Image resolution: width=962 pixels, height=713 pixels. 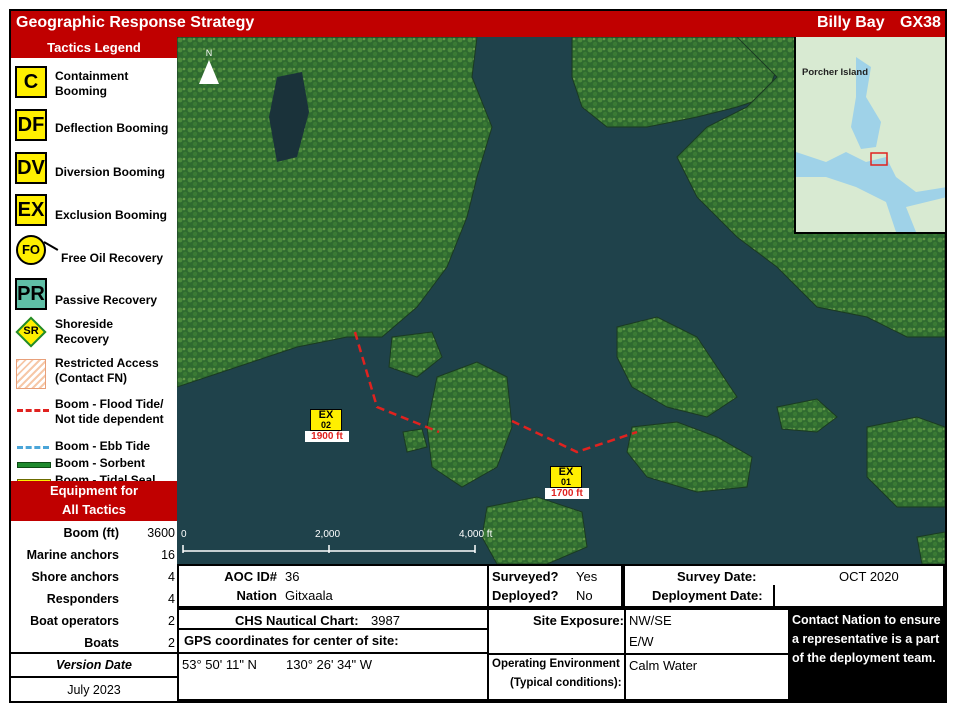 What do you see at coordinates (84, 331) in the screenshot?
I see `legend-label-shoreside: Shoreside Recovery` at bounding box center [84, 331].